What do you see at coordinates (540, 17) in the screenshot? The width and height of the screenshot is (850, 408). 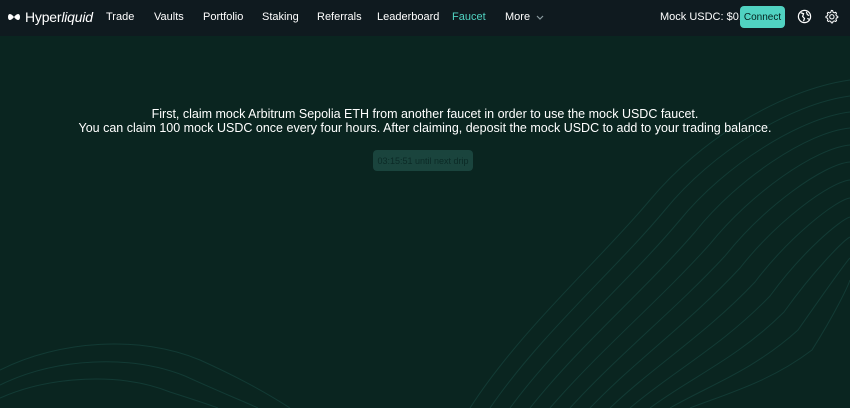 I see `chevron-down-icon` at bounding box center [540, 17].